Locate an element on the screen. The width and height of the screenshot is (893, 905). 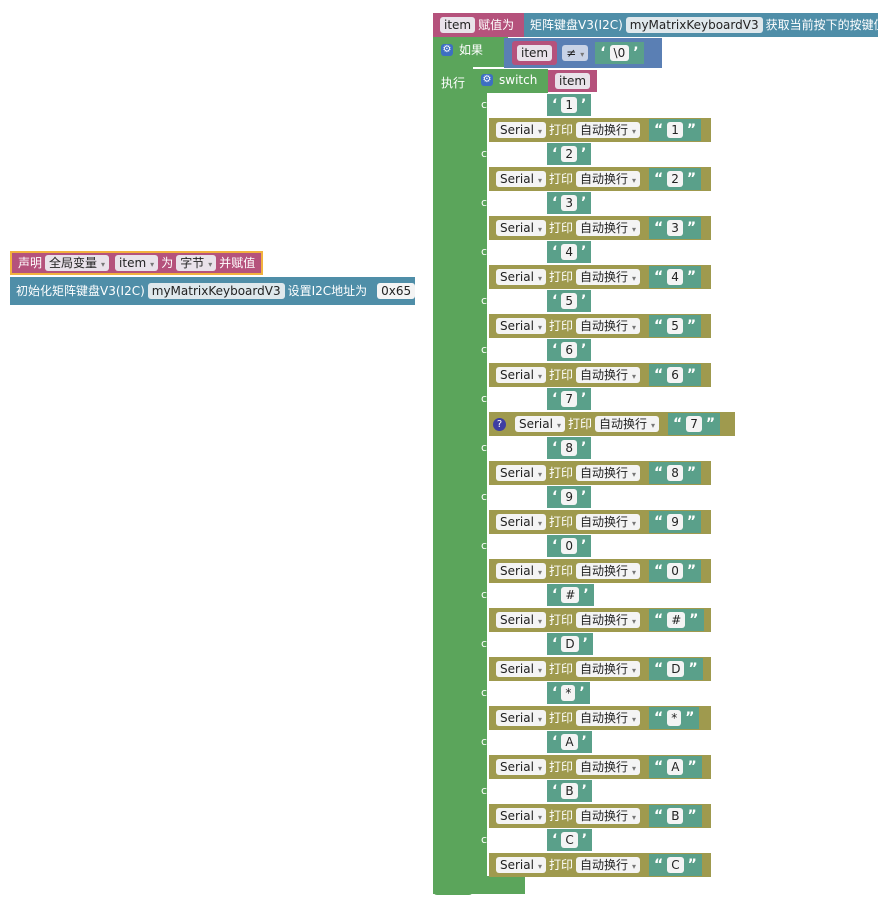
print-text-field: 8 is located at coordinates (675, 473).